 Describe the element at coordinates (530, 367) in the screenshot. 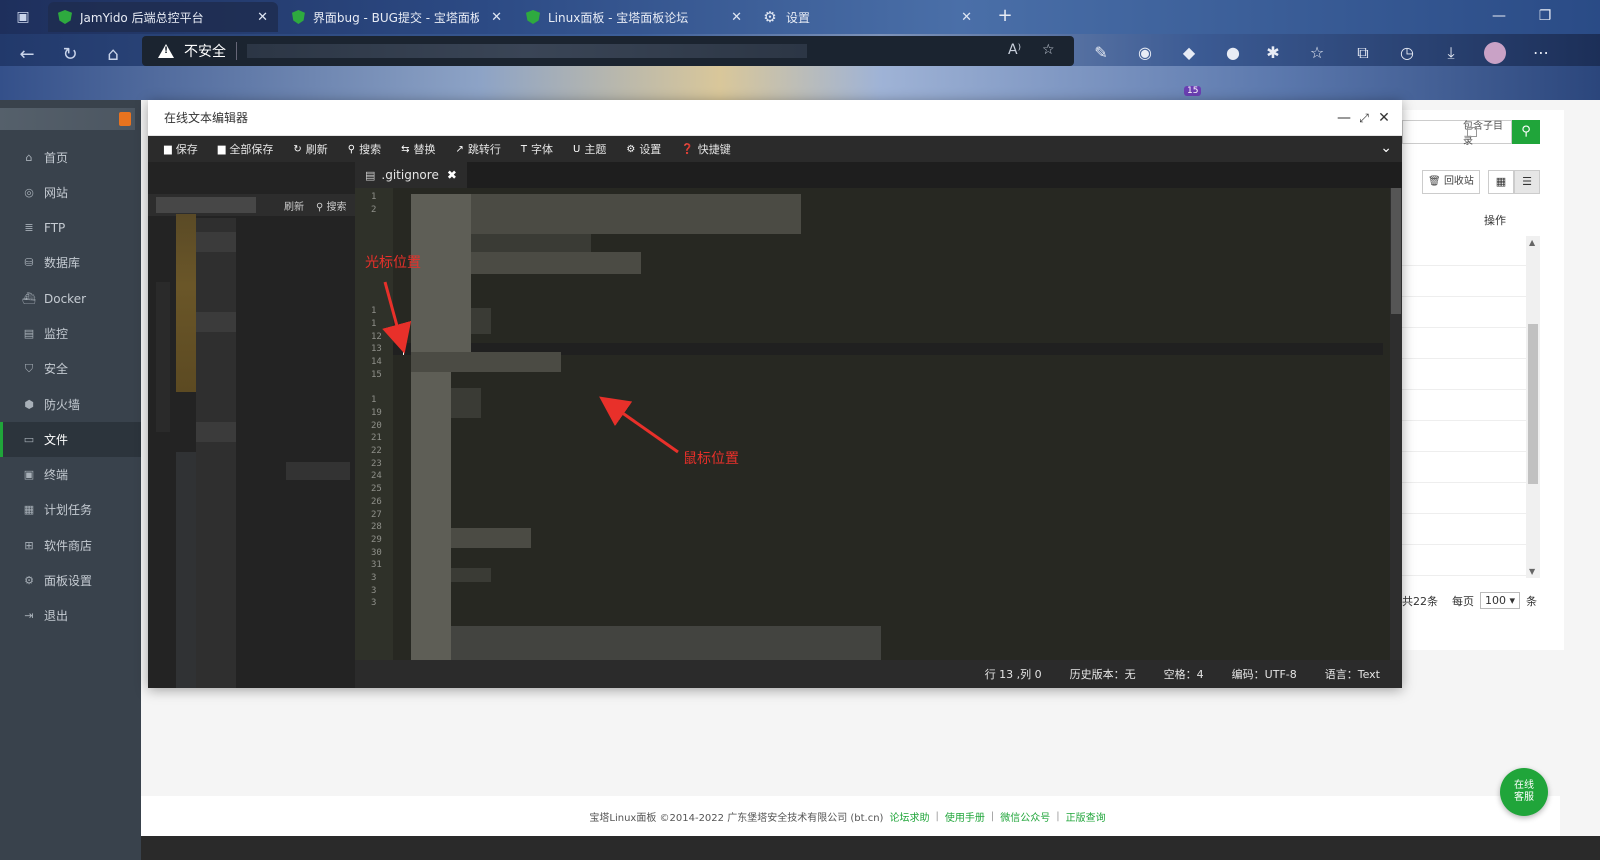

I see `annotation-arrows` at that location.